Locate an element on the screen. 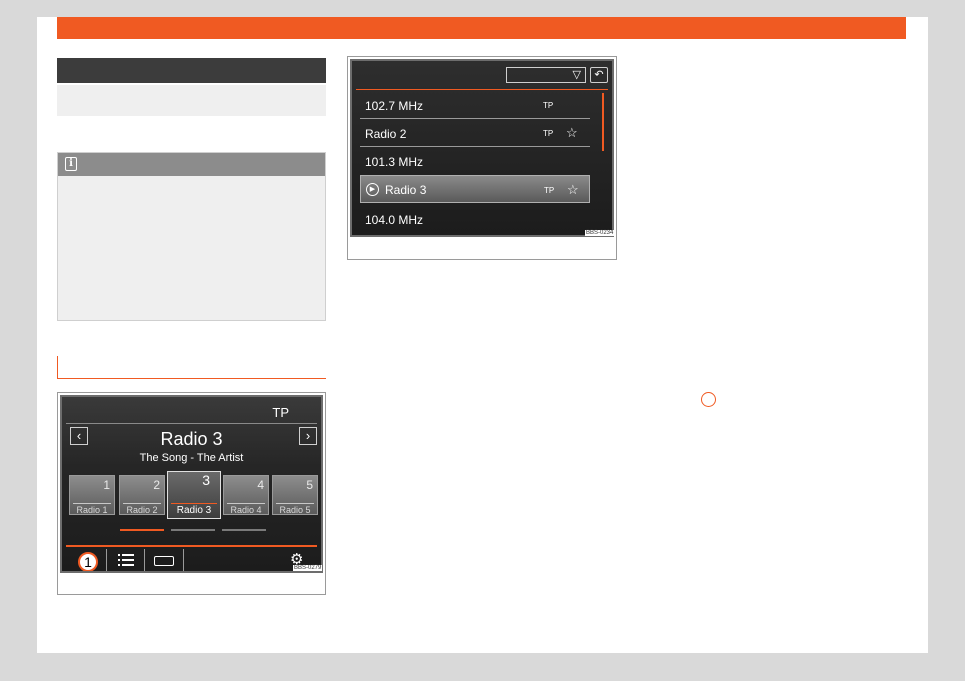 Image resolution: width=965 pixels, height=681 pixels. station-row: 101.3 MHz is located at coordinates (475, 161).